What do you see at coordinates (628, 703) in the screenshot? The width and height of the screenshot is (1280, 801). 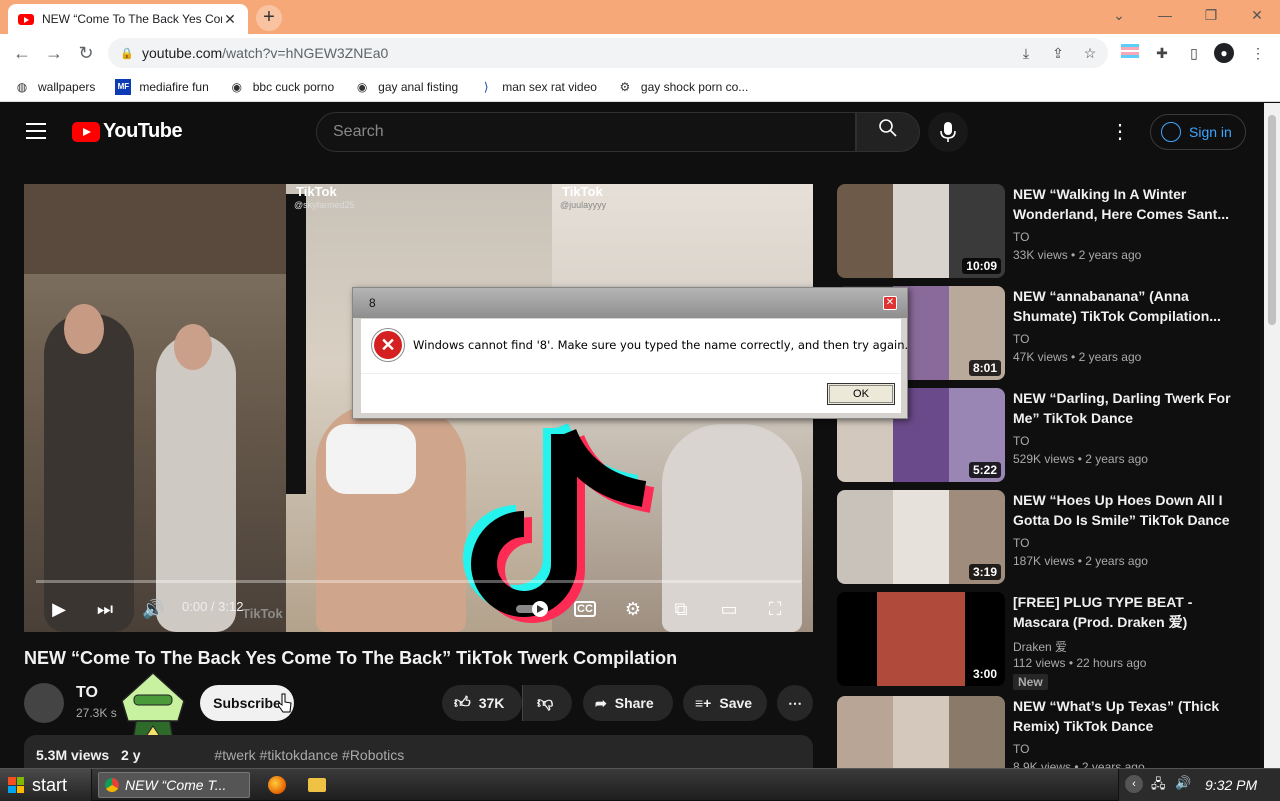 I see `share-button: ➦ Share` at bounding box center [628, 703].